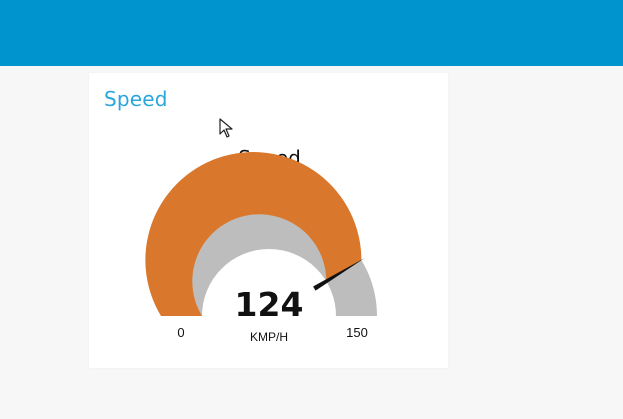 Image resolution: width=623 pixels, height=419 pixels. What do you see at coordinates (180, 332) in the screenshot?
I see `gauge-min-label: 0` at bounding box center [180, 332].